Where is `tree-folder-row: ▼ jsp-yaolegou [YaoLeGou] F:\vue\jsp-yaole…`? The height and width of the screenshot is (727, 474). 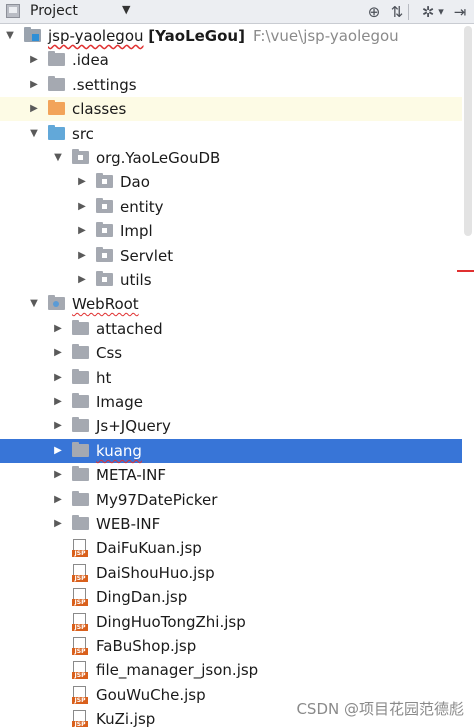
tree-folder-row: ▼ jsp-yaolegou [YaoLeGou] F:\vue\jsp-yaole… is located at coordinates (231, 36).